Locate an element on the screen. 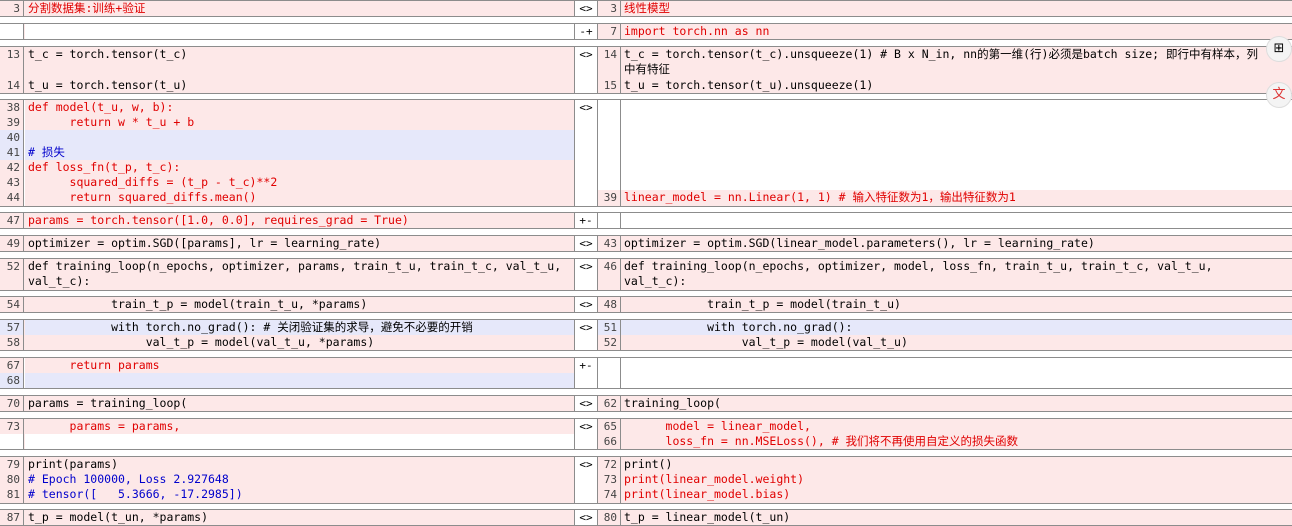 This screenshot has width=1292, height=526. left-code: train_t_p = model(train_t_u, *params) is located at coordinates (299, 304).